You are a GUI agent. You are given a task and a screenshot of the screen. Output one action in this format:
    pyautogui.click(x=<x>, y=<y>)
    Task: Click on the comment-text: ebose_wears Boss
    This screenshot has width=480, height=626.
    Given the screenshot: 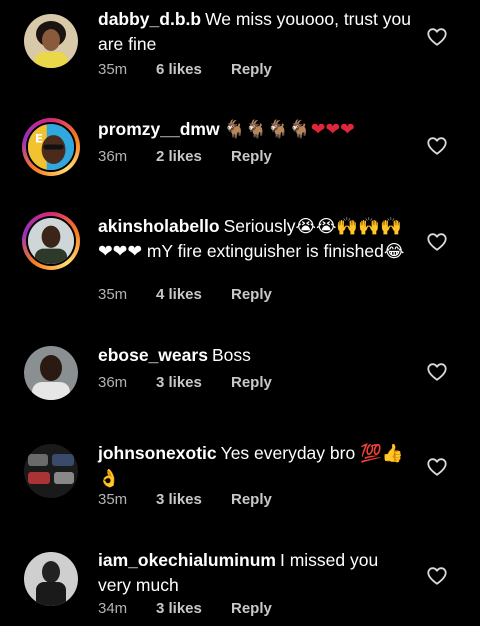 What is the action you would take?
    pyautogui.click(x=257, y=355)
    